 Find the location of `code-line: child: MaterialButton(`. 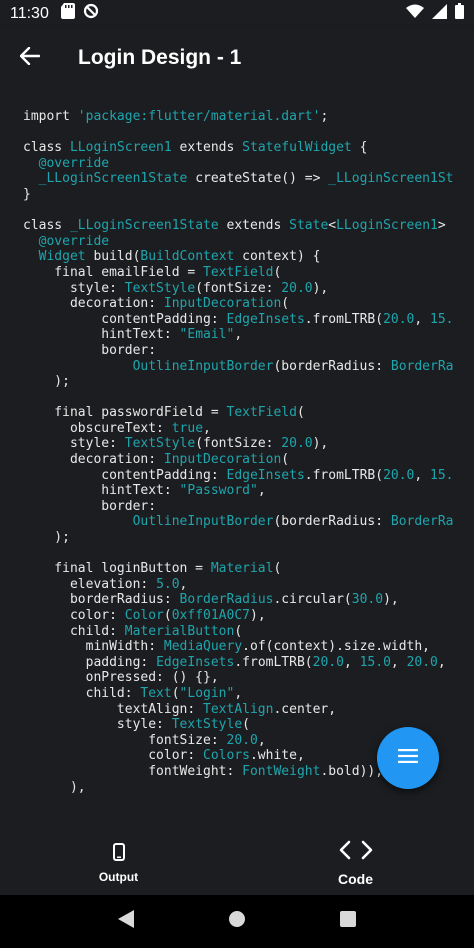

code-line: child: MaterialButton( is located at coordinates (248, 632).